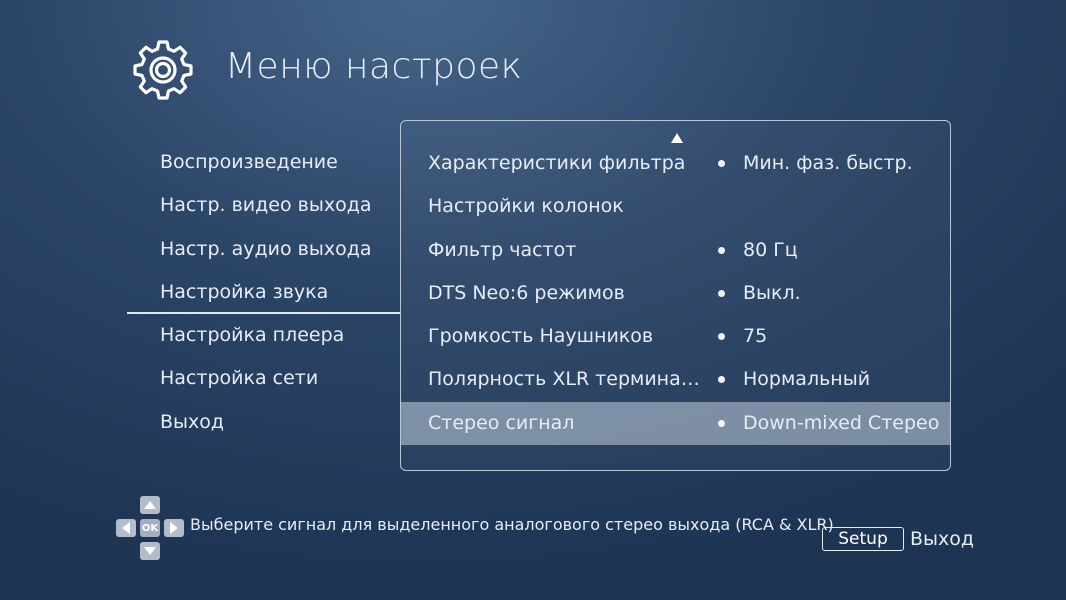 This screenshot has height=600, width=1066. I want to click on gear-icon, so click(163, 70).